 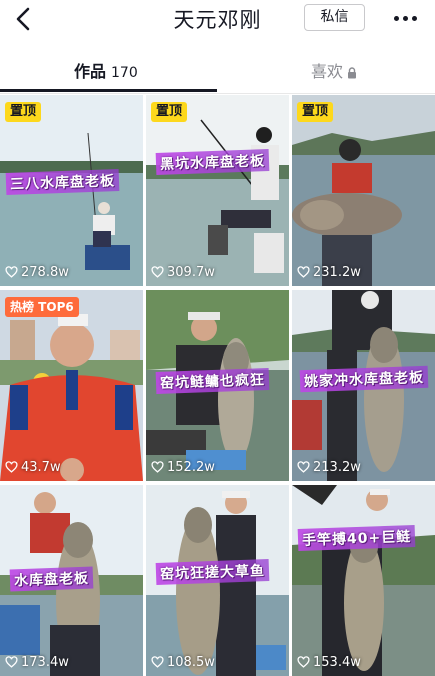 I want to click on tab-likes-label: 喜欢, so click(x=327, y=71).